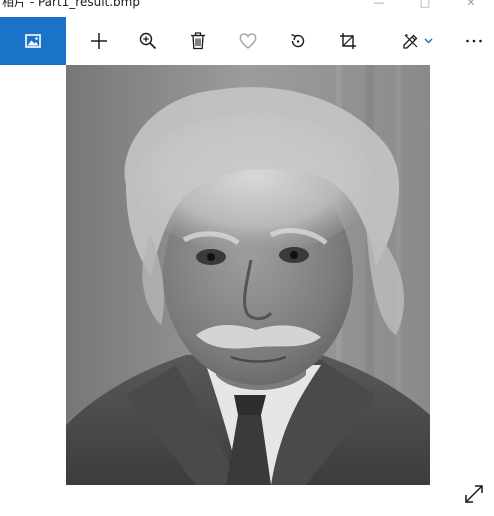 Image resolution: width=494 pixels, height=516 pixels. I want to click on maximize-button: □, so click(425, 8).